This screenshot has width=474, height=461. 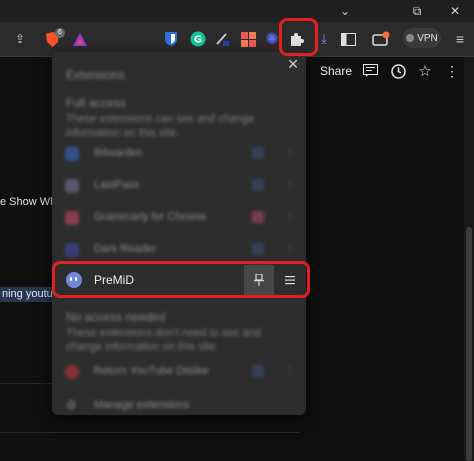 I want to click on window-close-button: ✕, so click(x=455, y=11).